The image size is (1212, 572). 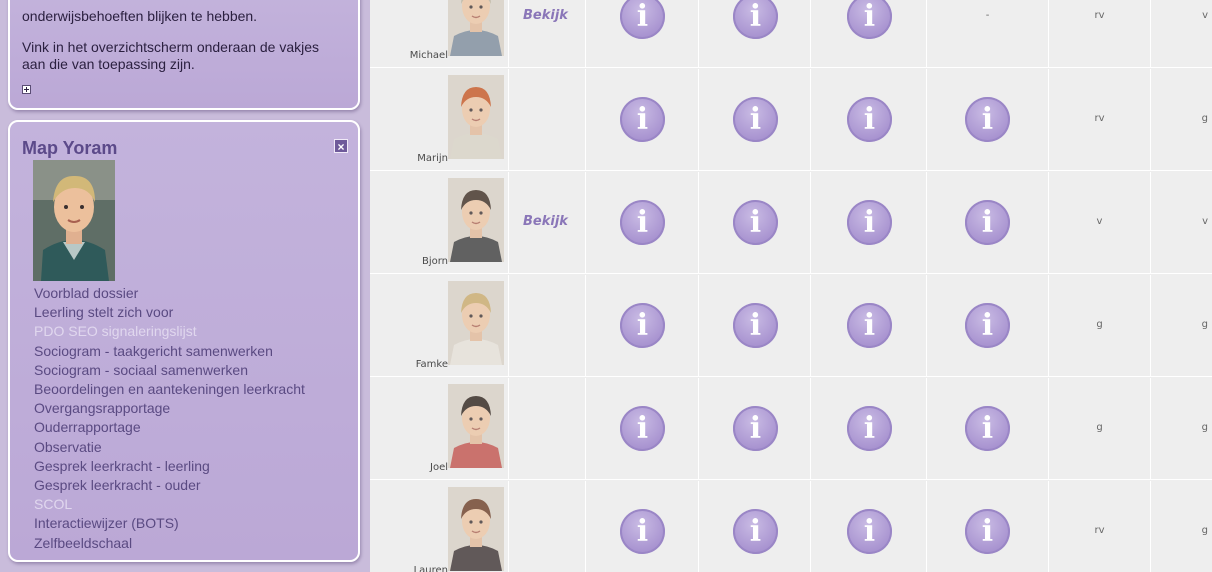 I want to click on map-link: Overgangsrapportage, so click(x=169, y=408).